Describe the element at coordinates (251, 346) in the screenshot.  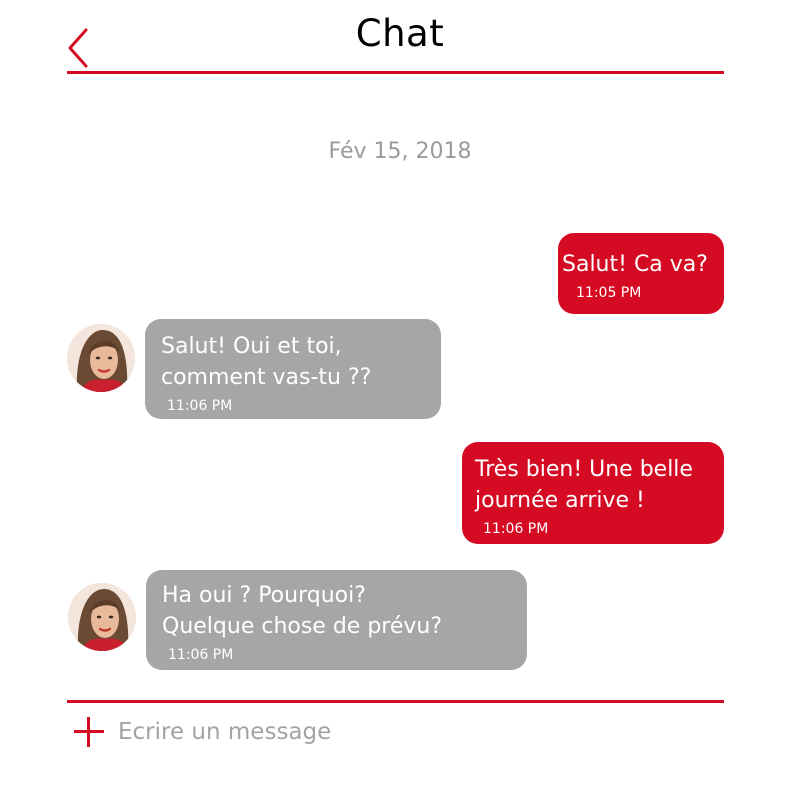
I see `message-line: Salut! Oui et toi,` at that location.